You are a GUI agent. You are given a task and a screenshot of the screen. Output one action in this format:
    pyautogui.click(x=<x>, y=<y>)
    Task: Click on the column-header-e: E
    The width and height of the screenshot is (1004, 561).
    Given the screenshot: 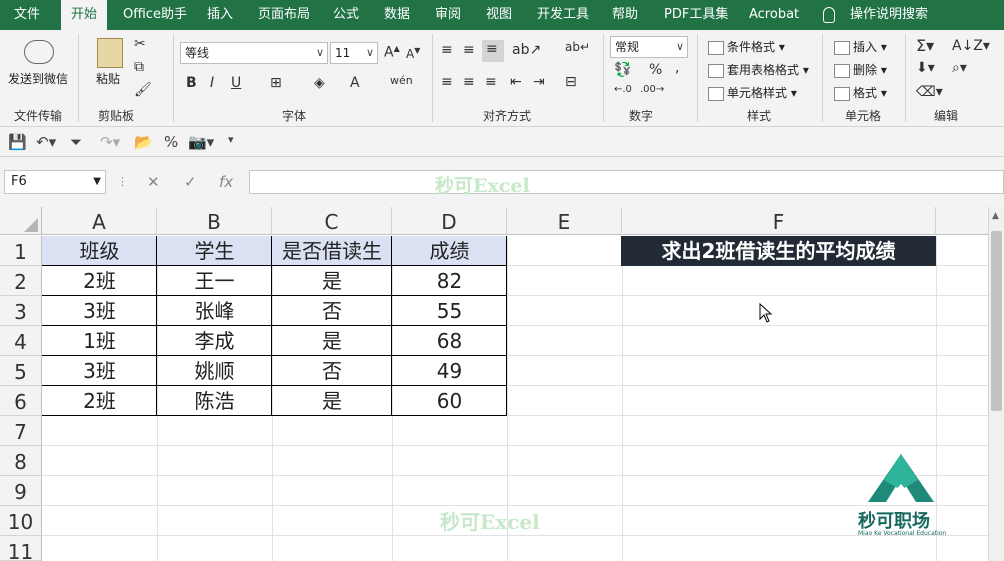 What is the action you would take?
    pyautogui.click(x=564, y=221)
    